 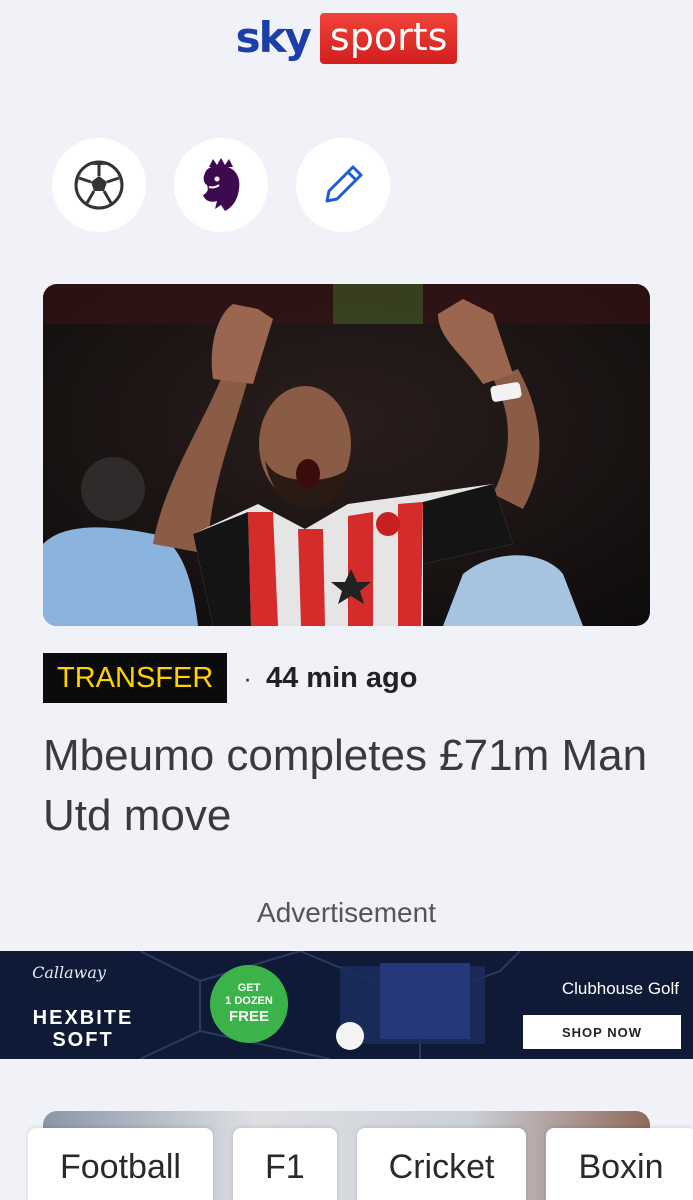 I want to click on shortcut-row, so click(x=221, y=185).